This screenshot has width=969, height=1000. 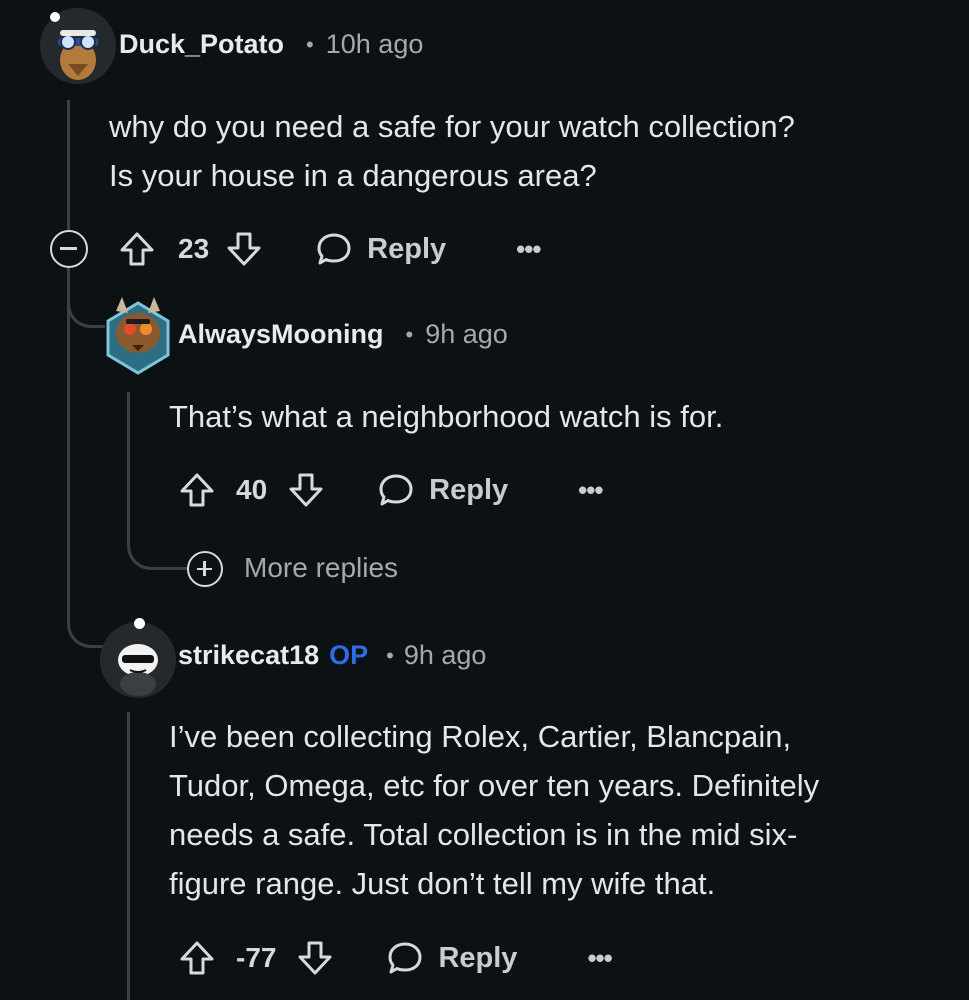 I want to click on op-badge: OP, so click(x=349, y=655).